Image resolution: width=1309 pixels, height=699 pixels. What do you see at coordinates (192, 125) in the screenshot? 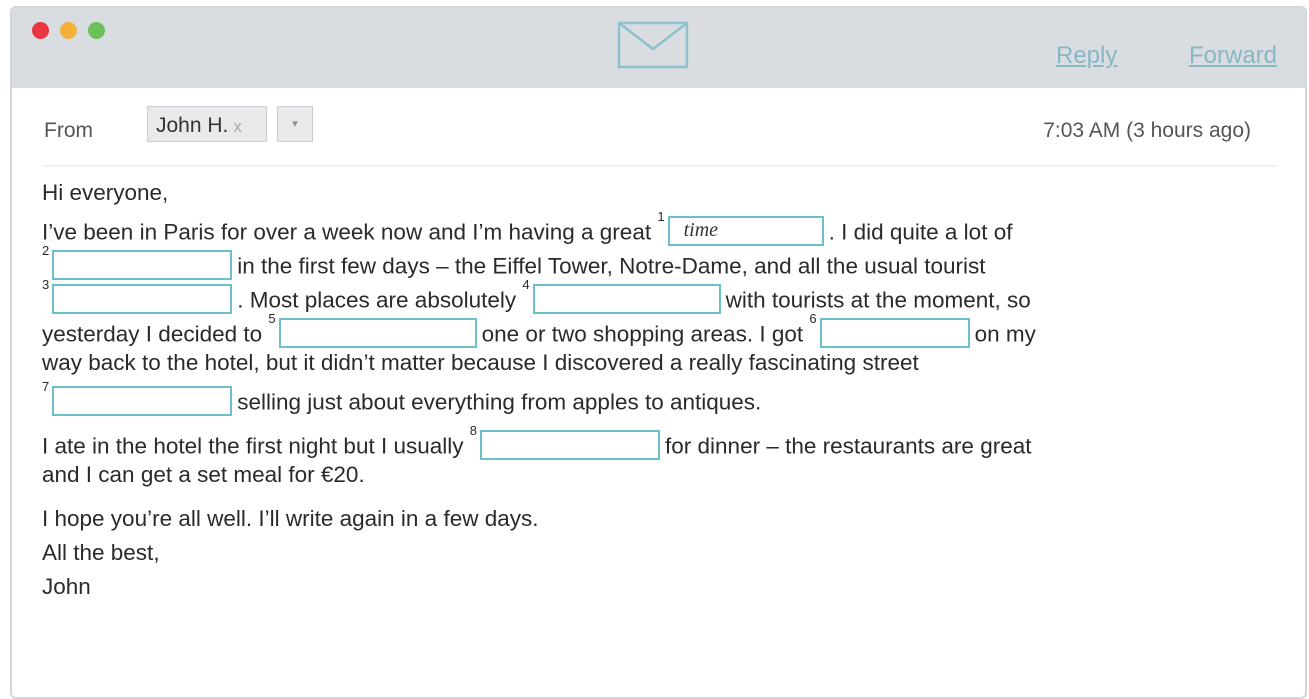
I see `sender-name: John H.` at bounding box center [192, 125].